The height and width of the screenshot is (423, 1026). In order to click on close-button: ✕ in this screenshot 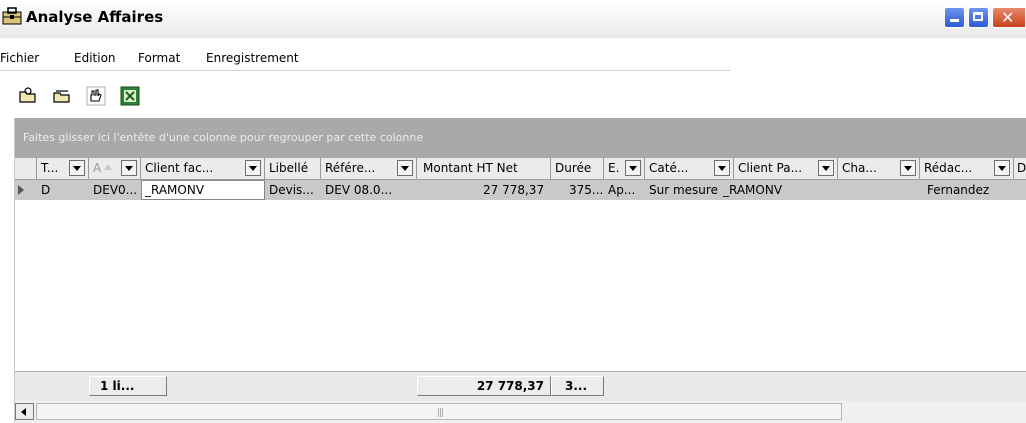, I will do `click(1009, 17)`.